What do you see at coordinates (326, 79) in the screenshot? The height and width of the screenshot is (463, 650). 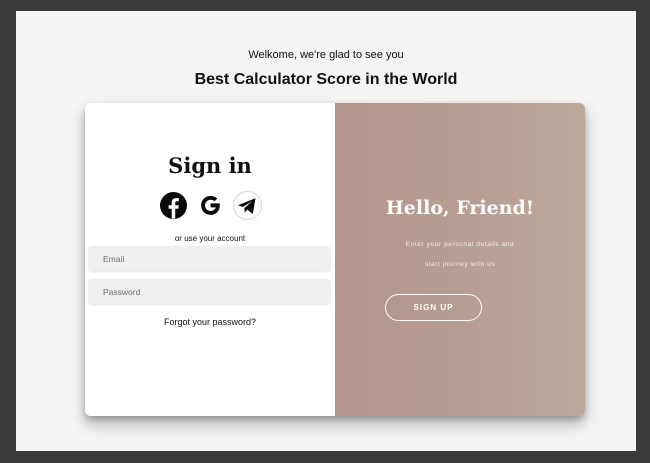 I see `page-headline: Best Calculator Score in the World` at bounding box center [326, 79].